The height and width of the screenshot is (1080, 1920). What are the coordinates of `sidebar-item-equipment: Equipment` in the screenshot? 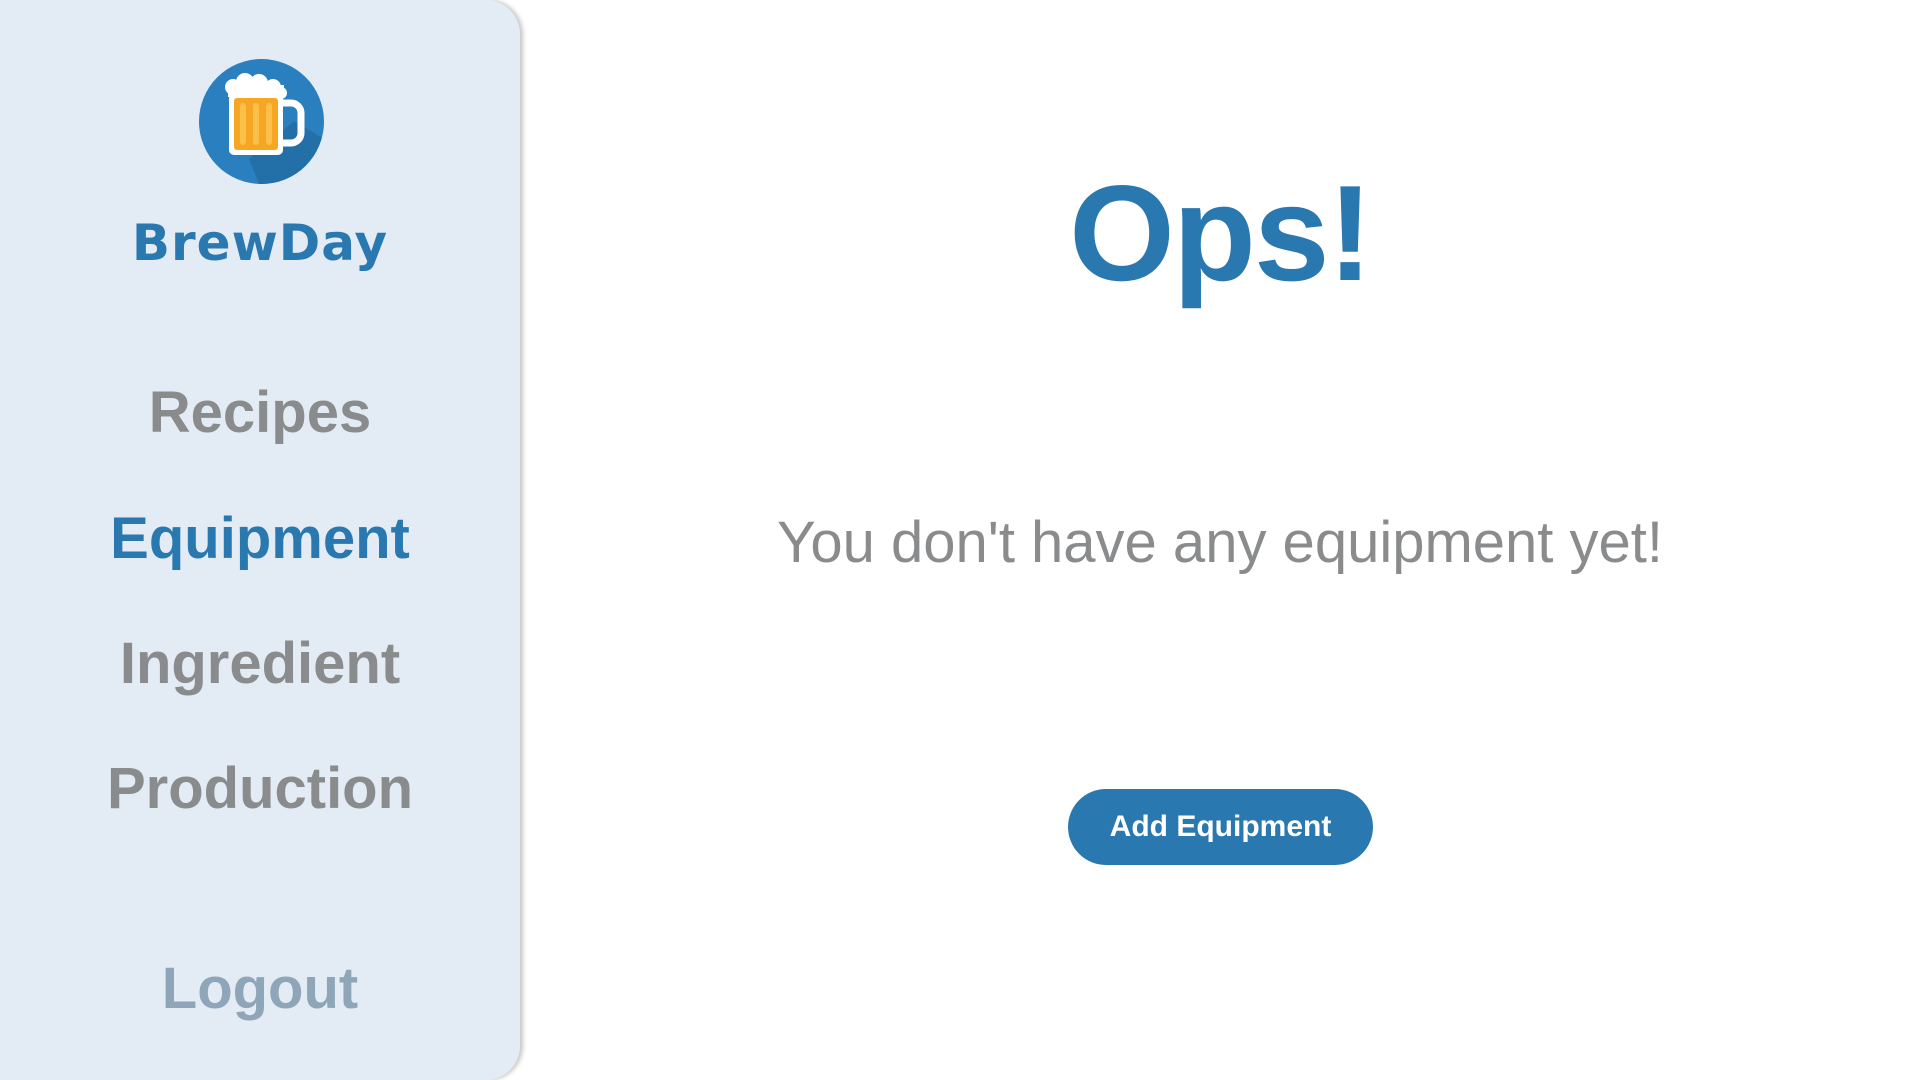 It's located at (260, 539).